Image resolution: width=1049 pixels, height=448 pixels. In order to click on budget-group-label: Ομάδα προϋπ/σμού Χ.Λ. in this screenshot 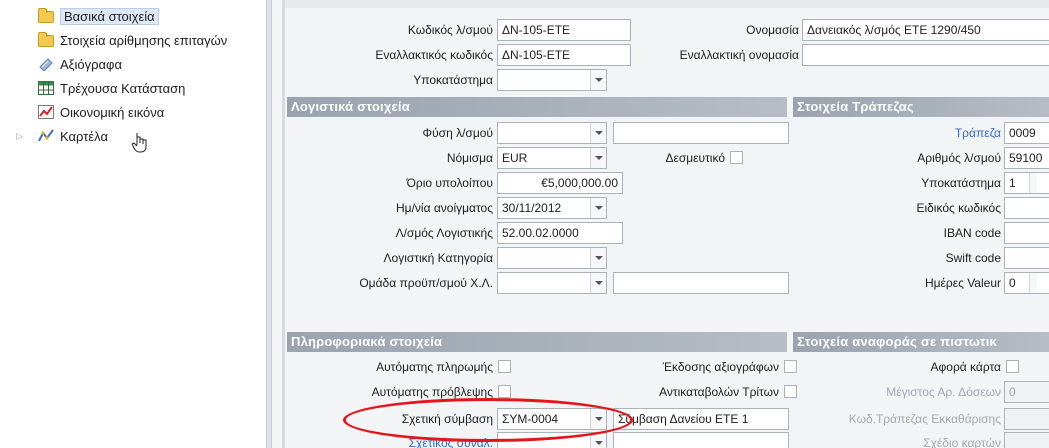, I will do `click(426, 283)`.